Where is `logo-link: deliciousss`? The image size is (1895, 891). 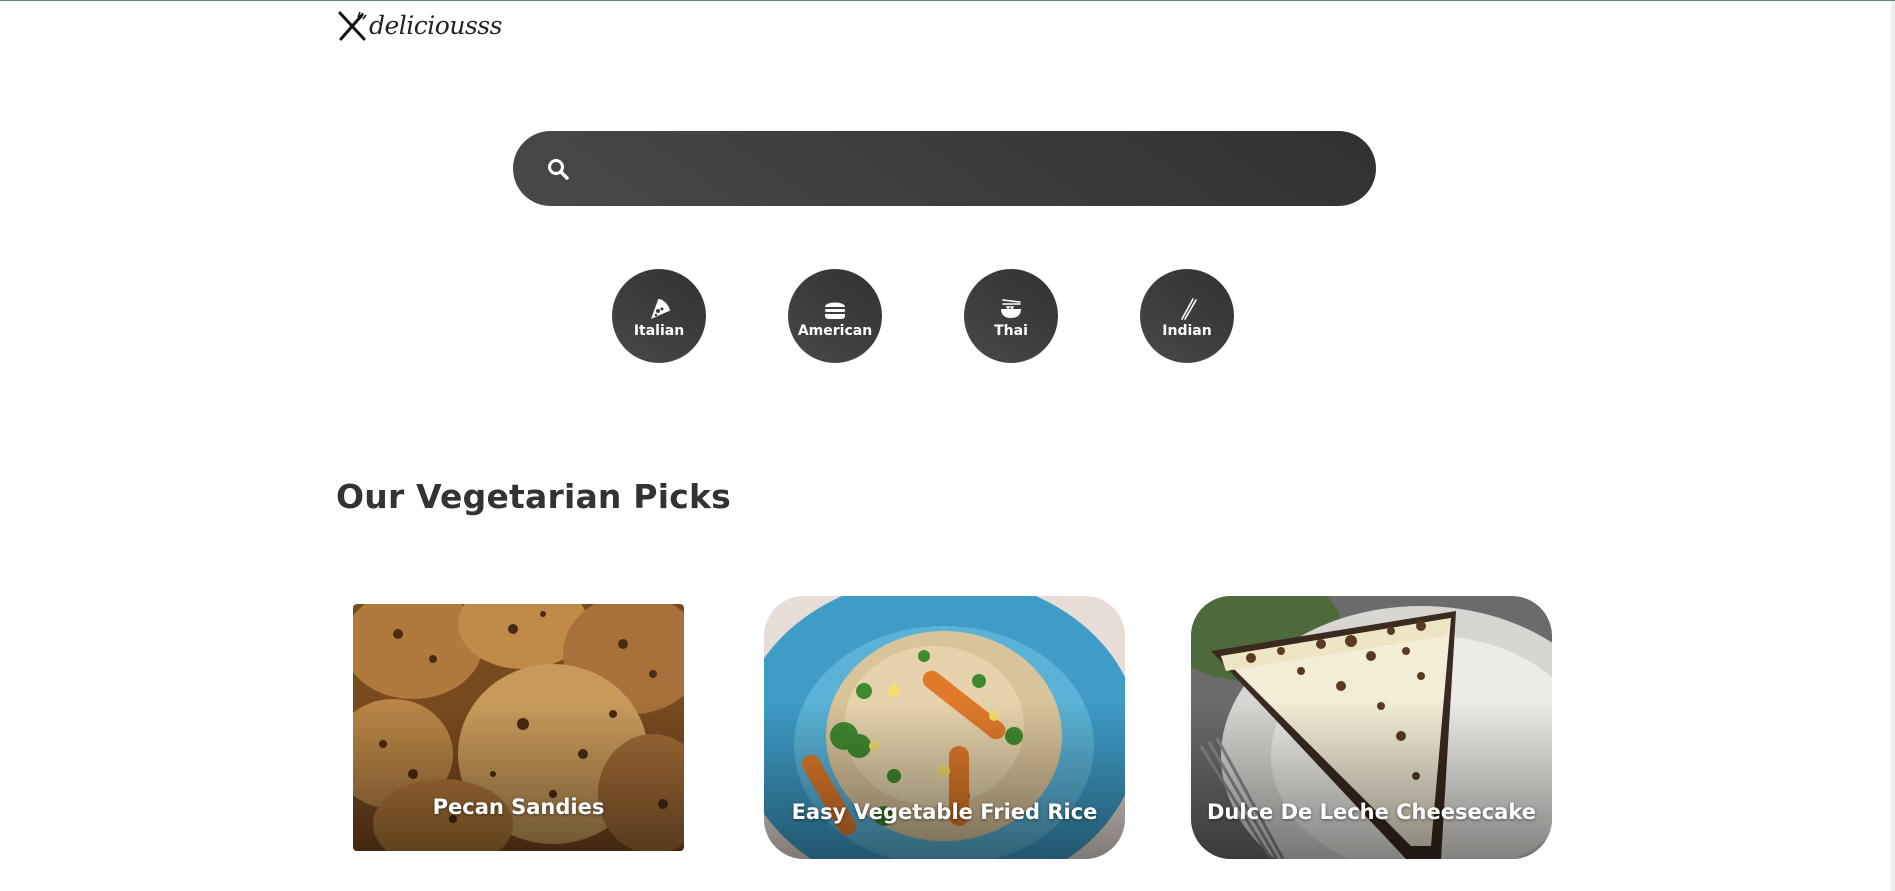
logo-link: deliciousss is located at coordinates (419, 26).